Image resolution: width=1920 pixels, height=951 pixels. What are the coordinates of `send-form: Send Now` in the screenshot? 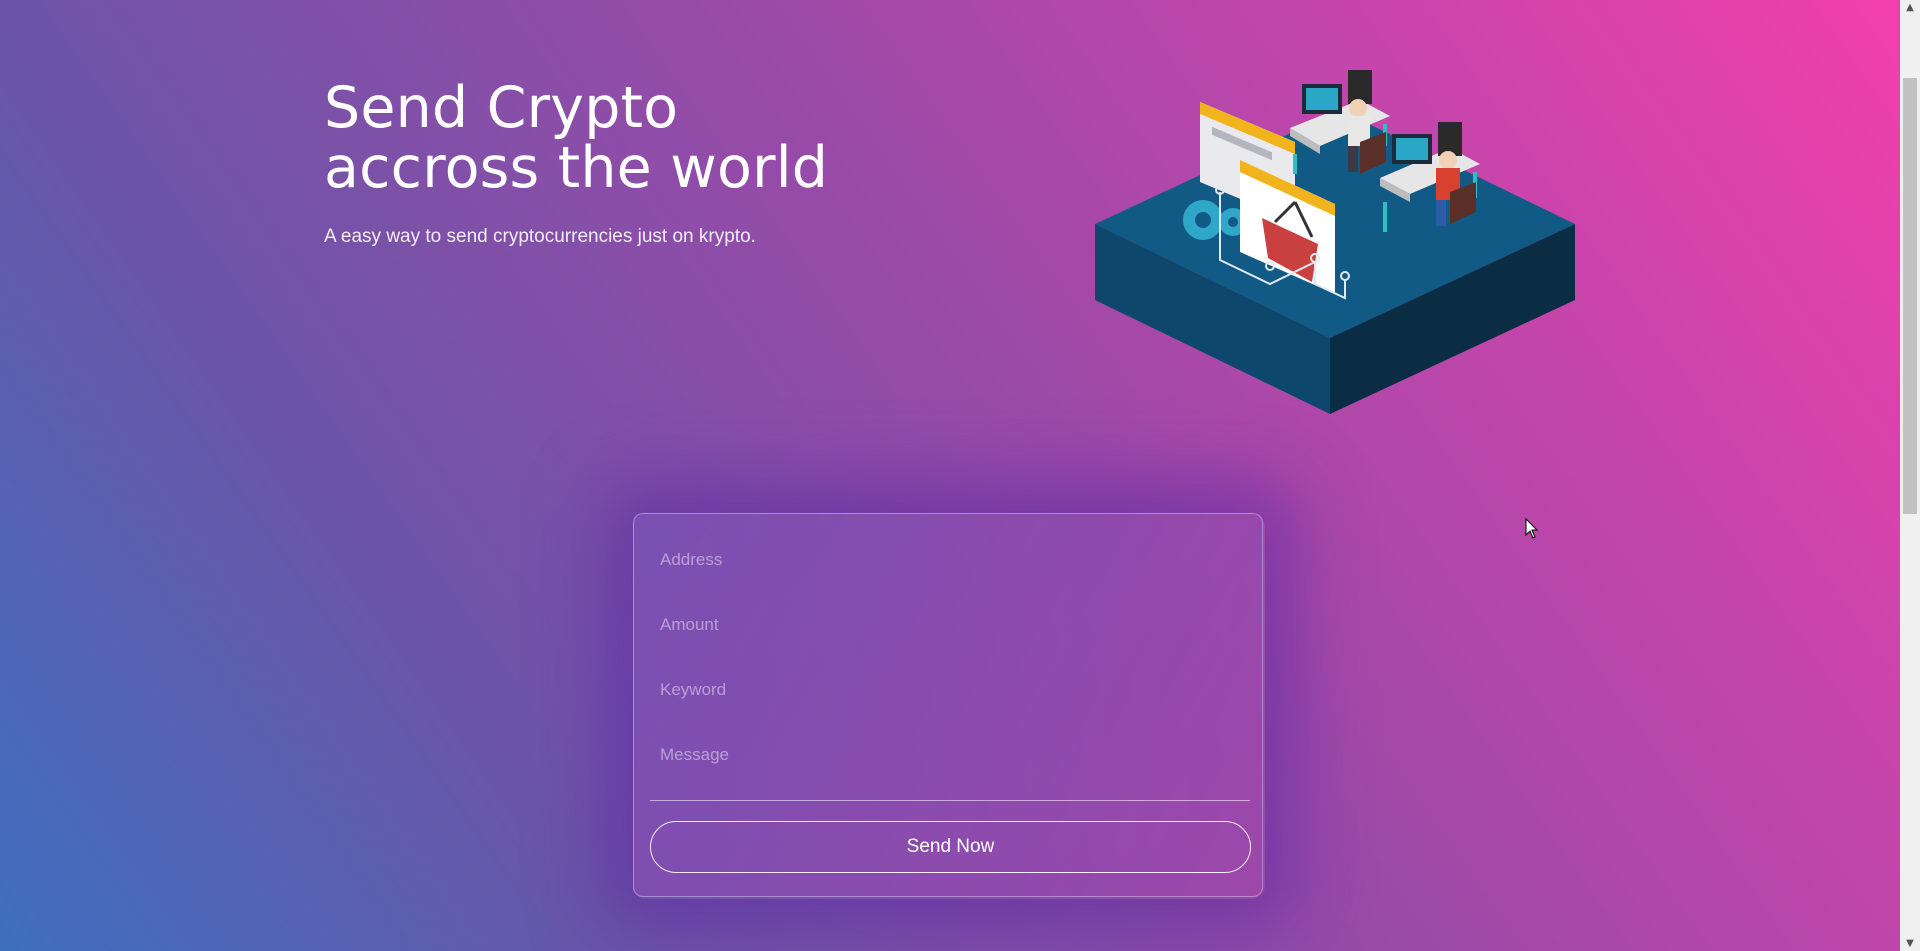 It's located at (948, 705).